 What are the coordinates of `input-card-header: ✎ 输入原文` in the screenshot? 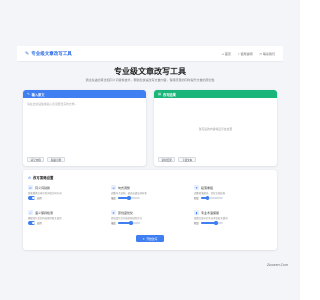 It's located at (84, 94).